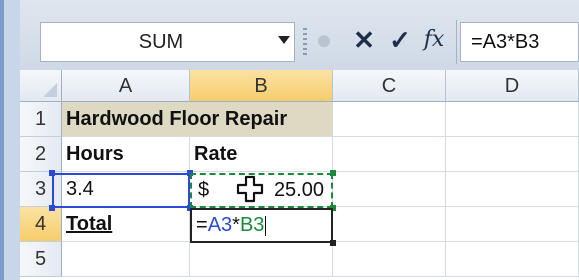 The width and height of the screenshot is (579, 280). What do you see at coordinates (204, 190) in the screenshot?
I see `currency-symbol: $` at bounding box center [204, 190].